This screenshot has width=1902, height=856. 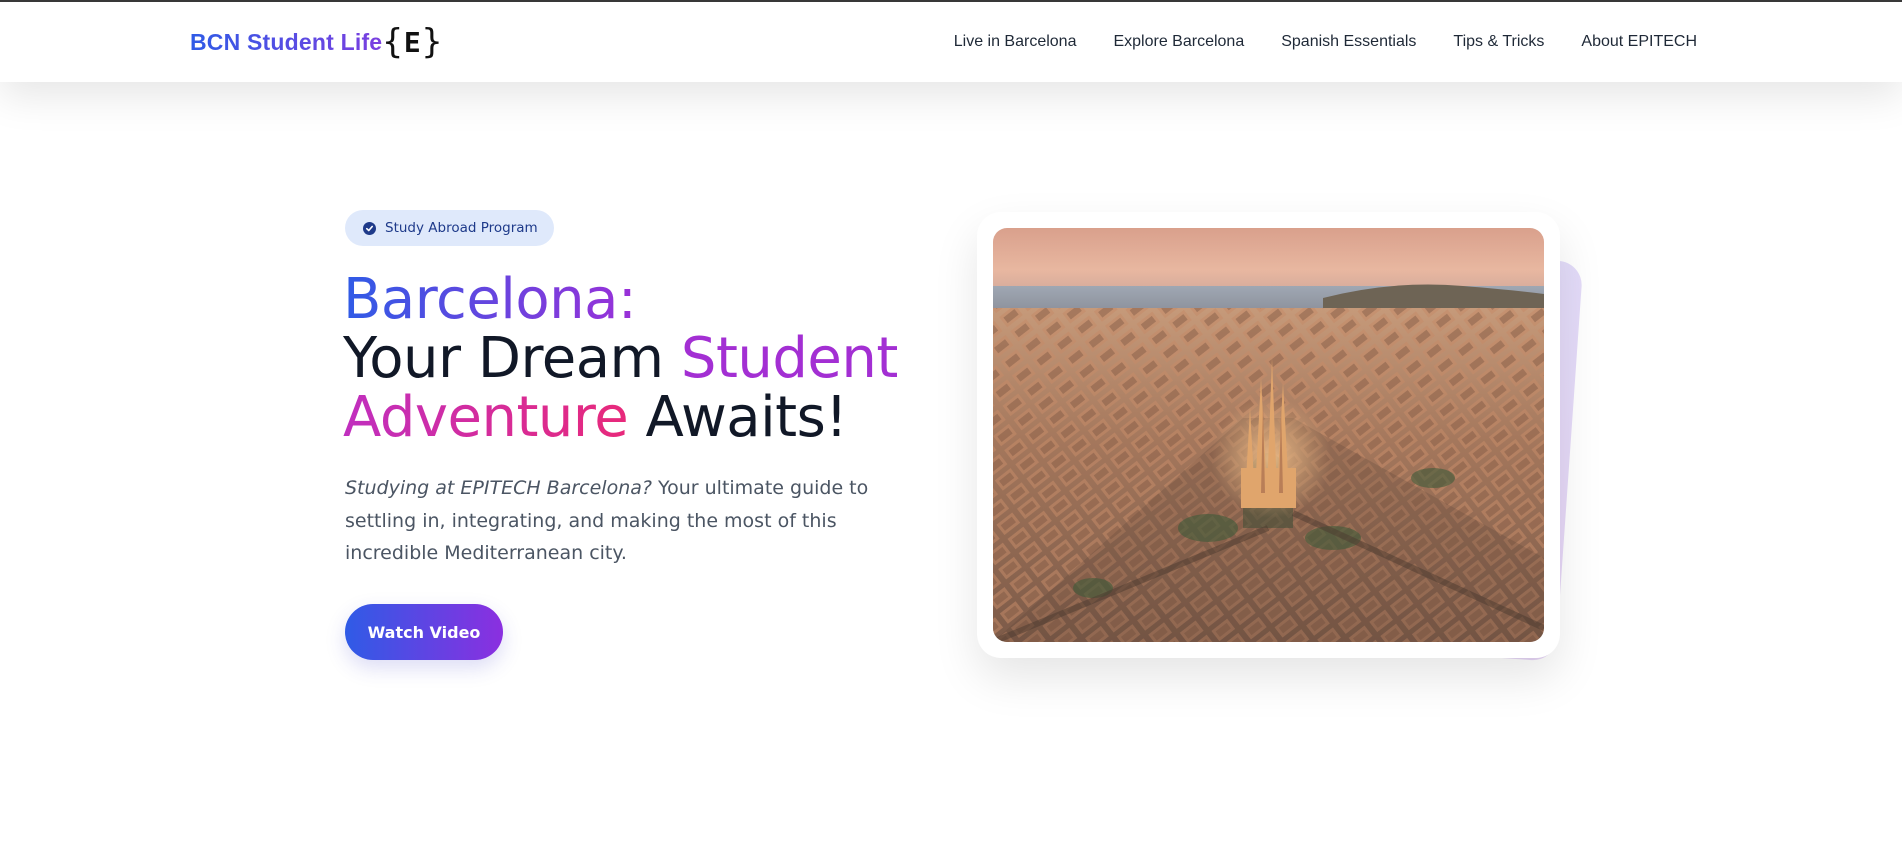 What do you see at coordinates (486, 417) in the screenshot?
I see `headline-adventure: Adventure` at bounding box center [486, 417].